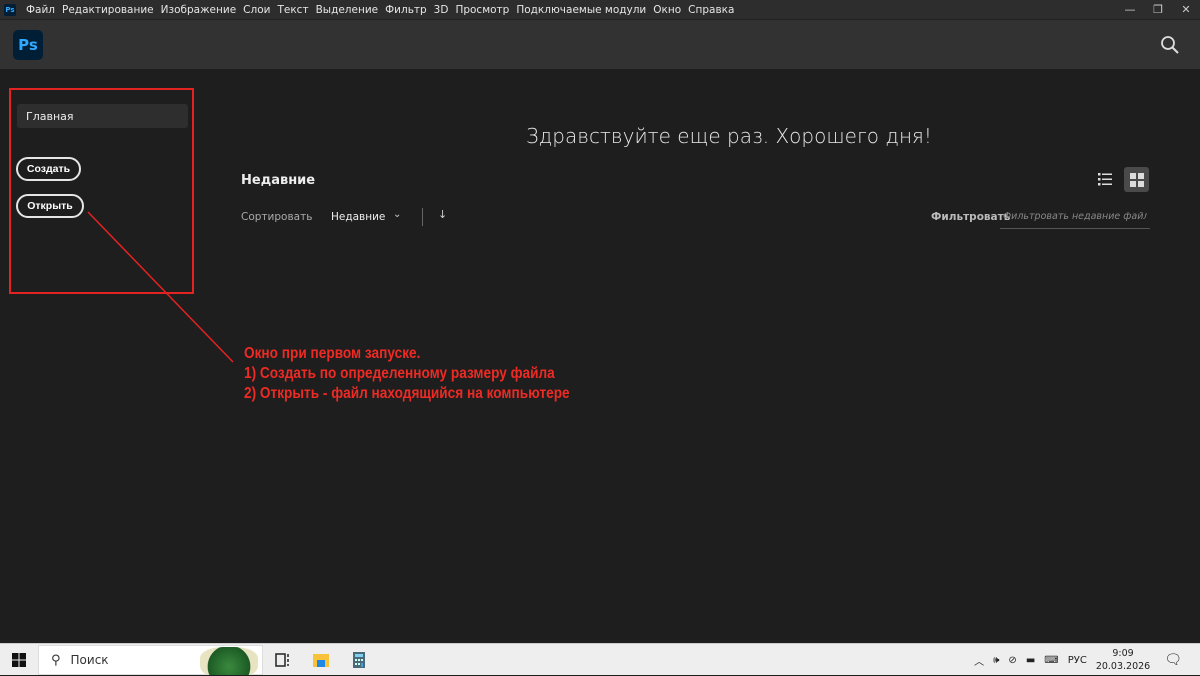  What do you see at coordinates (283, 660) in the screenshot?
I see `task-view-icon` at bounding box center [283, 660].